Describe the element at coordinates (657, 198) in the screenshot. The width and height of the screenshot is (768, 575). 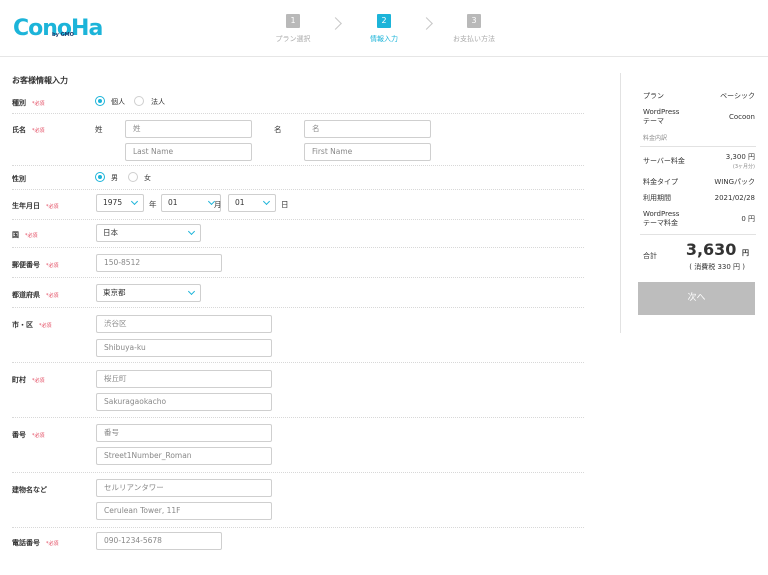
I see `summary-key: 利用期間` at that location.